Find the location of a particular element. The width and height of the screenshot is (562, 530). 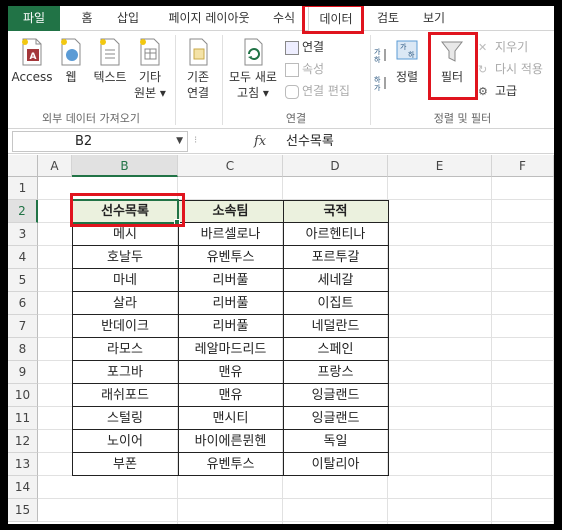

web-button: 웹 is located at coordinates (71, 61).